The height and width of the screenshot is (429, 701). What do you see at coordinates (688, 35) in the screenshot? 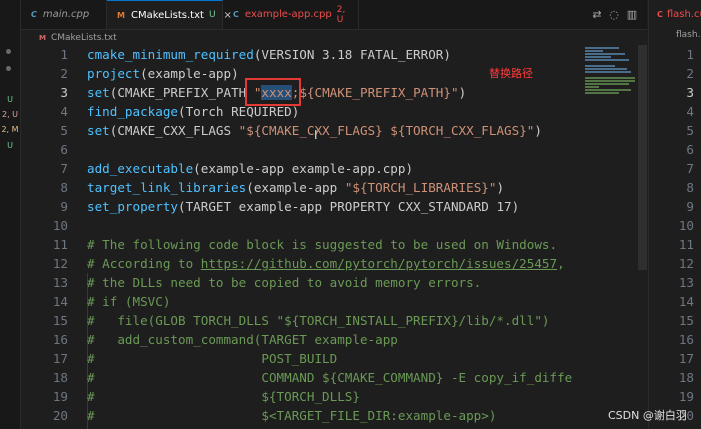
I see `breadcrumb-file: flash.cu` at bounding box center [688, 35].